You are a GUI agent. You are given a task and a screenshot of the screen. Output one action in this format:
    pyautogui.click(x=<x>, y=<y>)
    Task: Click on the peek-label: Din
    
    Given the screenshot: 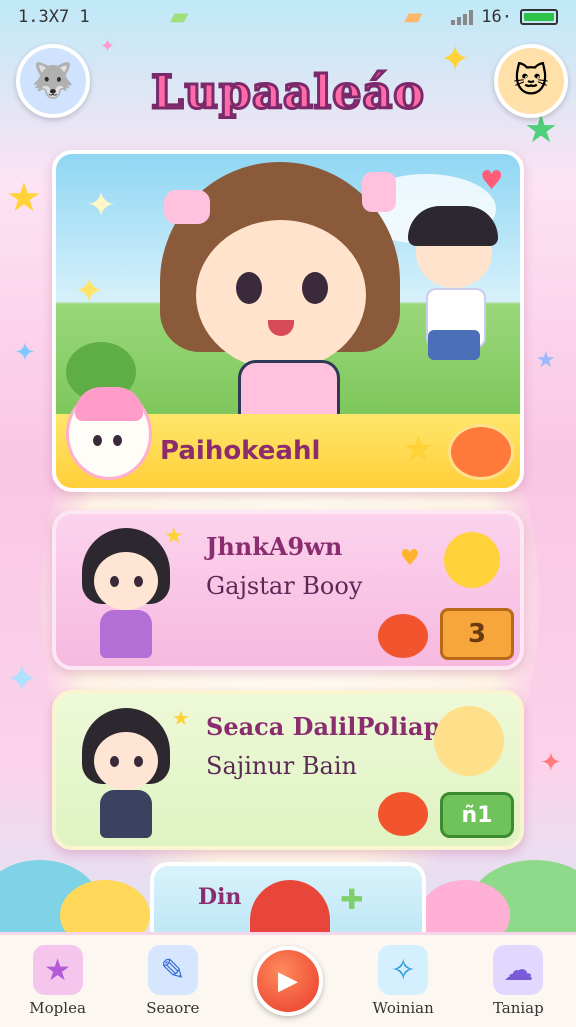 What is the action you would take?
    pyautogui.click(x=220, y=897)
    